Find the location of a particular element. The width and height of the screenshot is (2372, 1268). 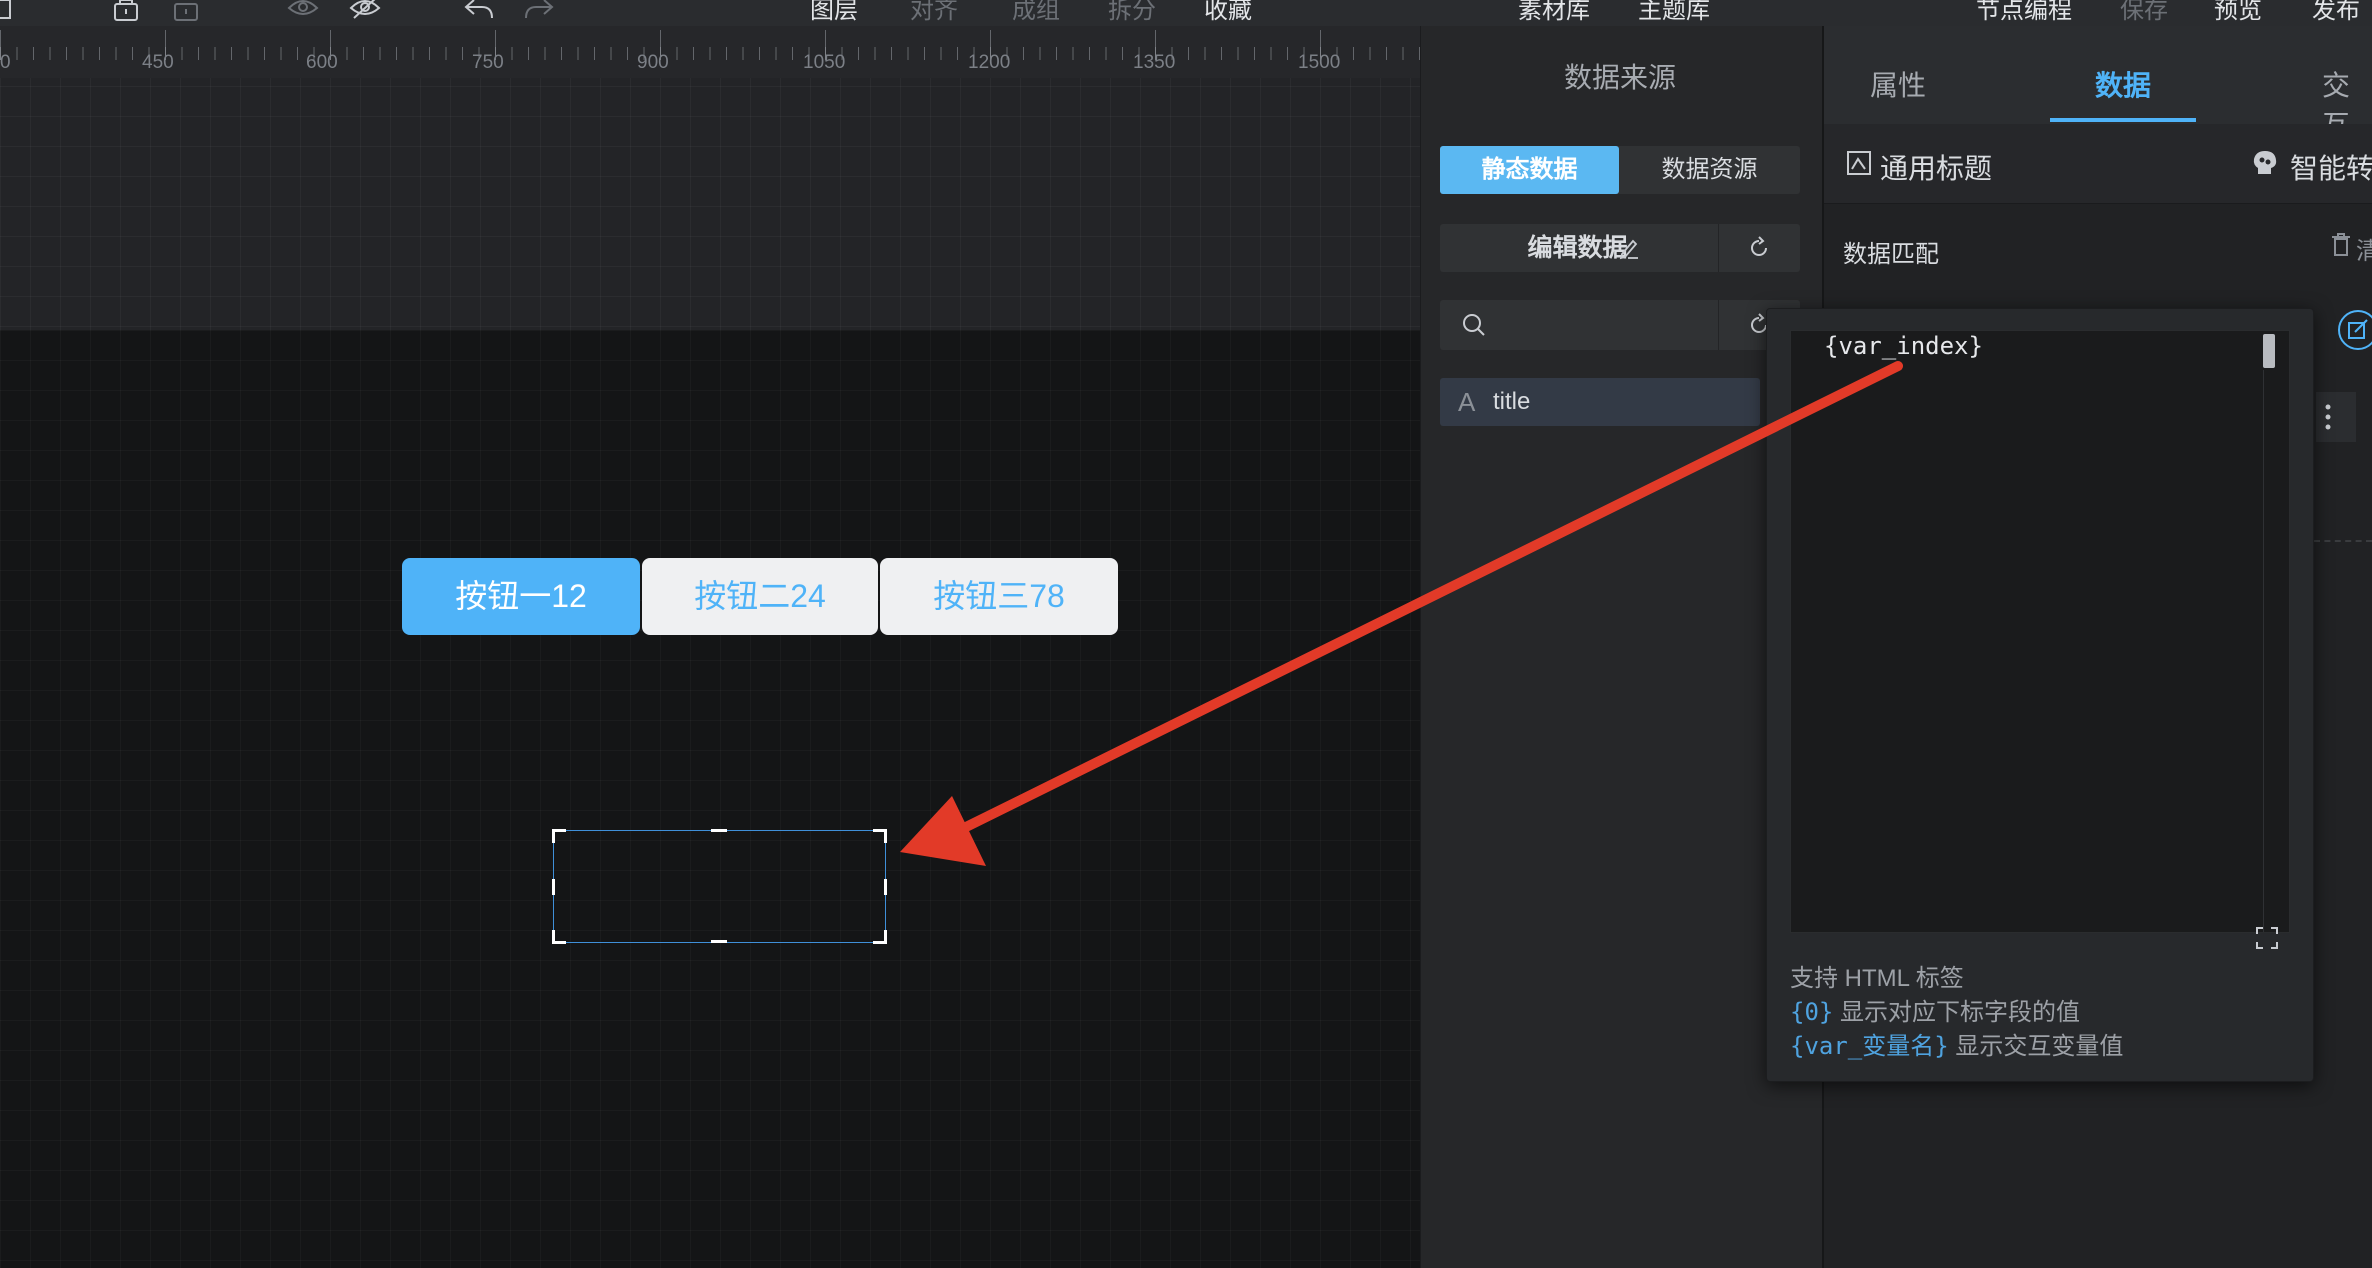

fullscreen-icon is located at coordinates (2267, 938).